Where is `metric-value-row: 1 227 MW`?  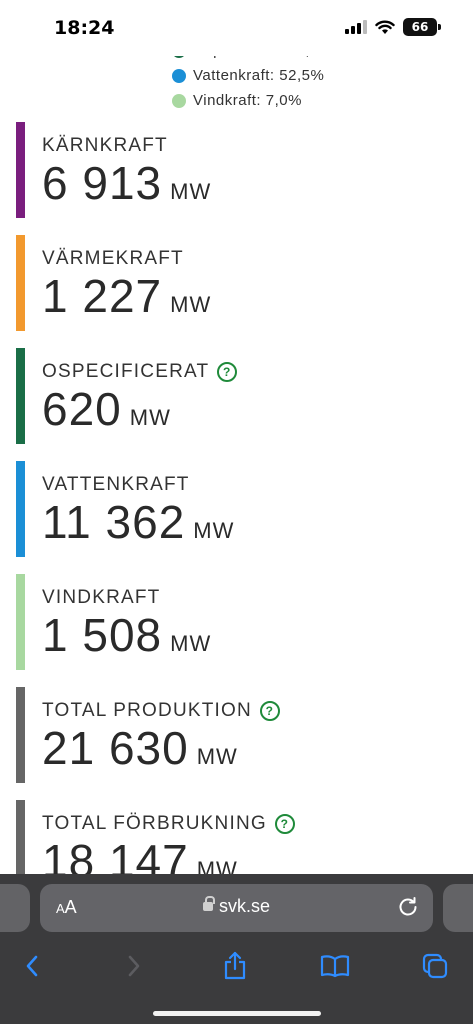
metric-value-row: 1 227 MW is located at coordinates (257, 296).